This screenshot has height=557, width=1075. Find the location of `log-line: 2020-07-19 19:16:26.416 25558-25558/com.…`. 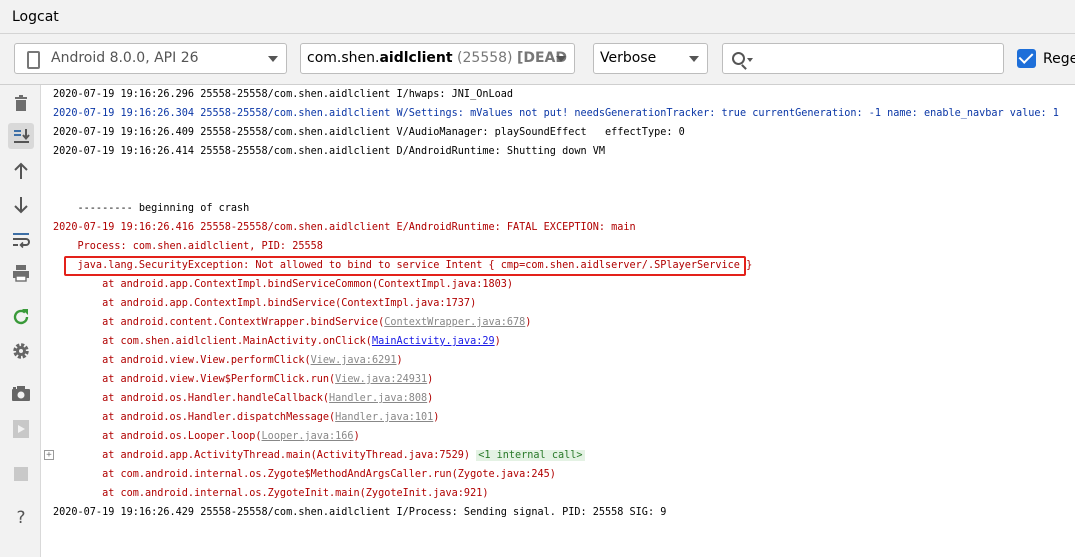

log-line: 2020-07-19 19:16:26.416 25558-25558/com.… is located at coordinates (344, 227).